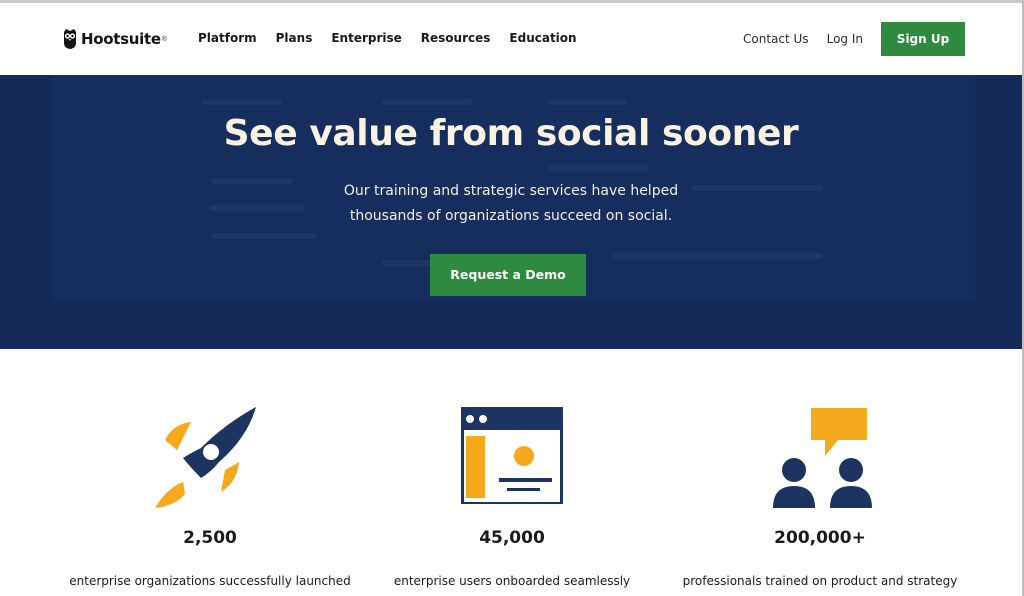  What do you see at coordinates (512, 538) in the screenshot?
I see `stat-value: 45,000` at bounding box center [512, 538].